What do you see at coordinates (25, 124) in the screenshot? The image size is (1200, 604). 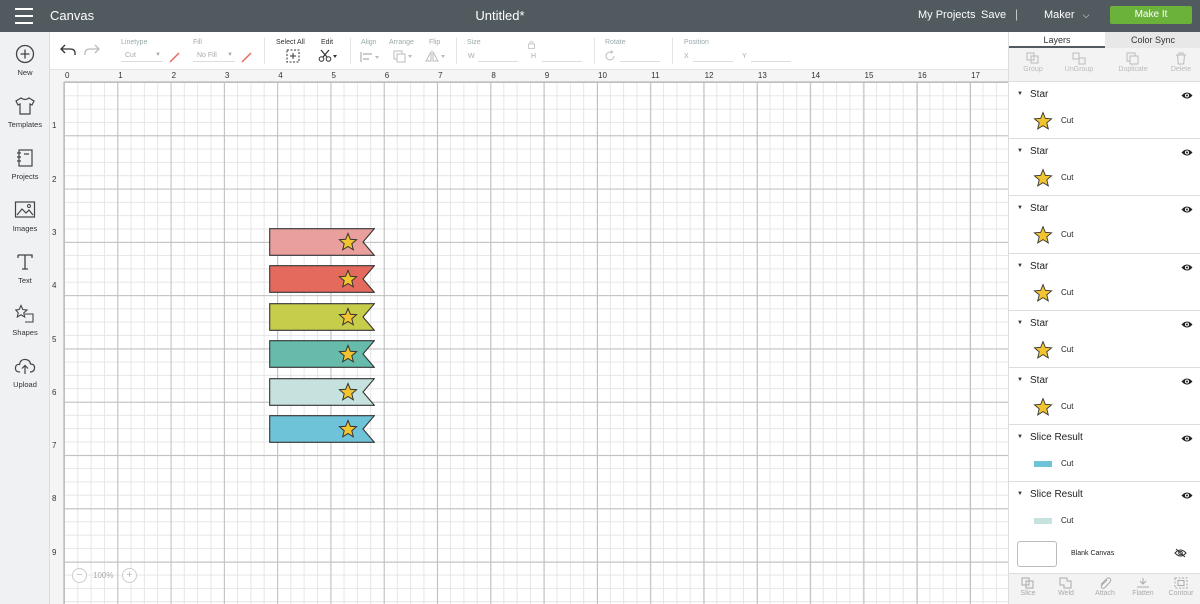 I see `sidebar-label-templates: Templates` at bounding box center [25, 124].